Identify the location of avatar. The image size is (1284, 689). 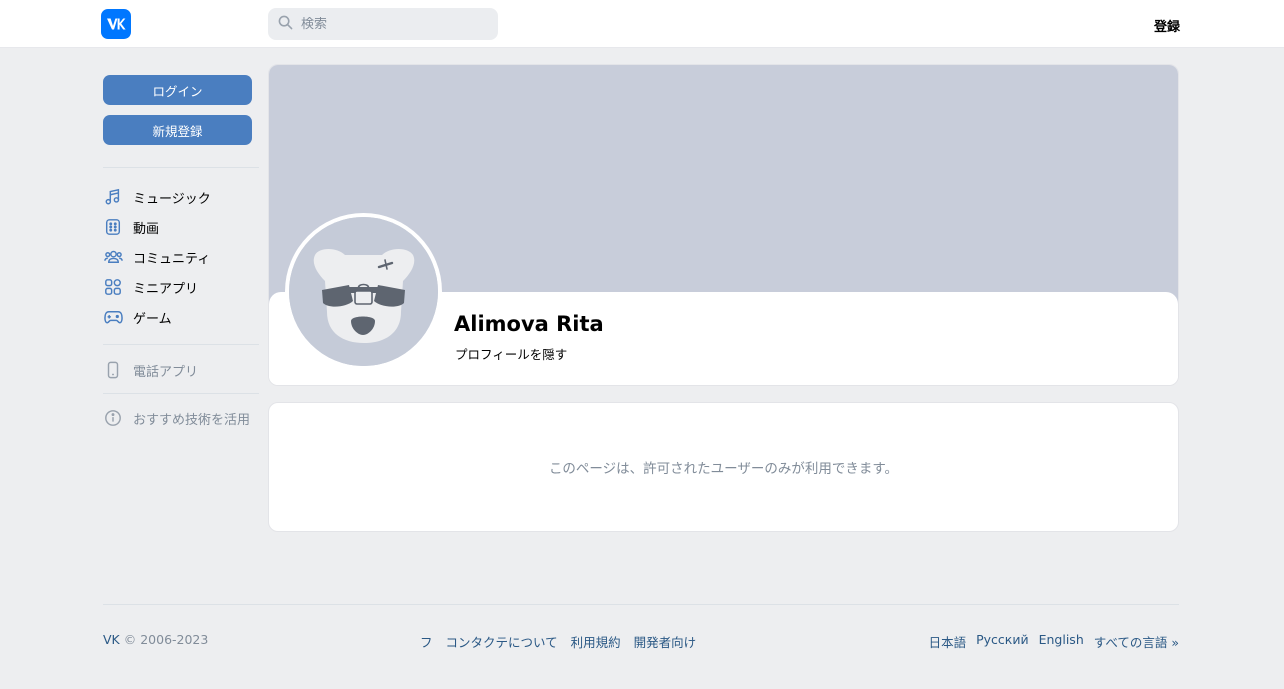
(363, 291).